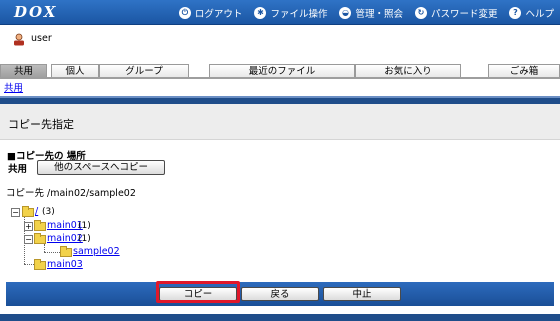  What do you see at coordinates (420, 12) in the screenshot?
I see `refresh-icon: ↻` at bounding box center [420, 12].